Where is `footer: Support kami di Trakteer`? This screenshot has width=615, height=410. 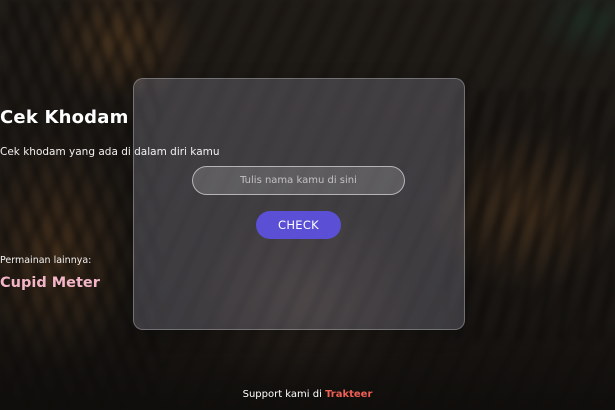 footer: Support kami di Trakteer is located at coordinates (307, 394).